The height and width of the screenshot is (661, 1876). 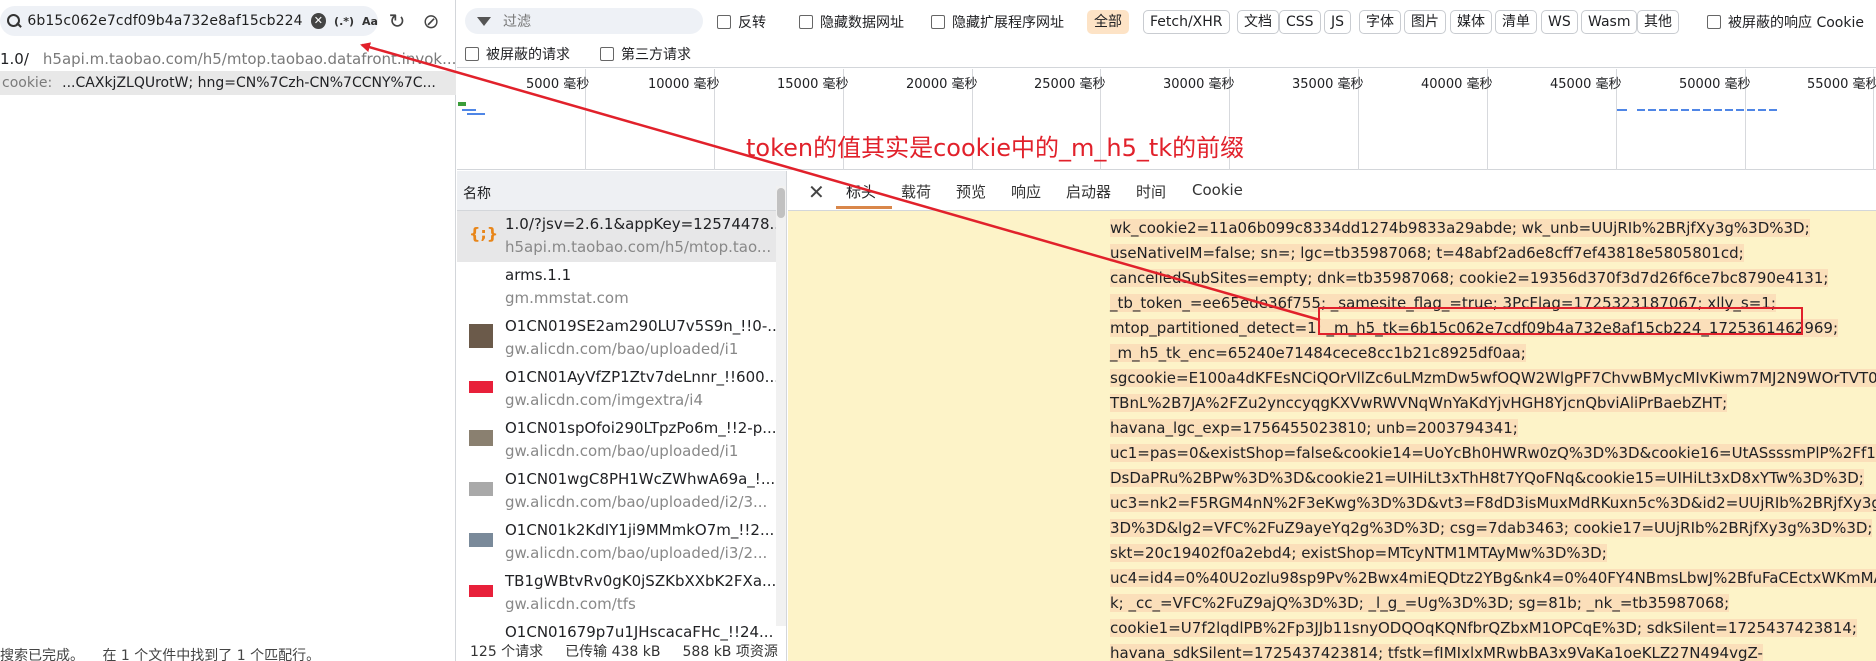 What do you see at coordinates (995, 148) in the screenshot?
I see `annotation-text: token的值其实是cookie中的_m_h5_tk的前缀` at bounding box center [995, 148].